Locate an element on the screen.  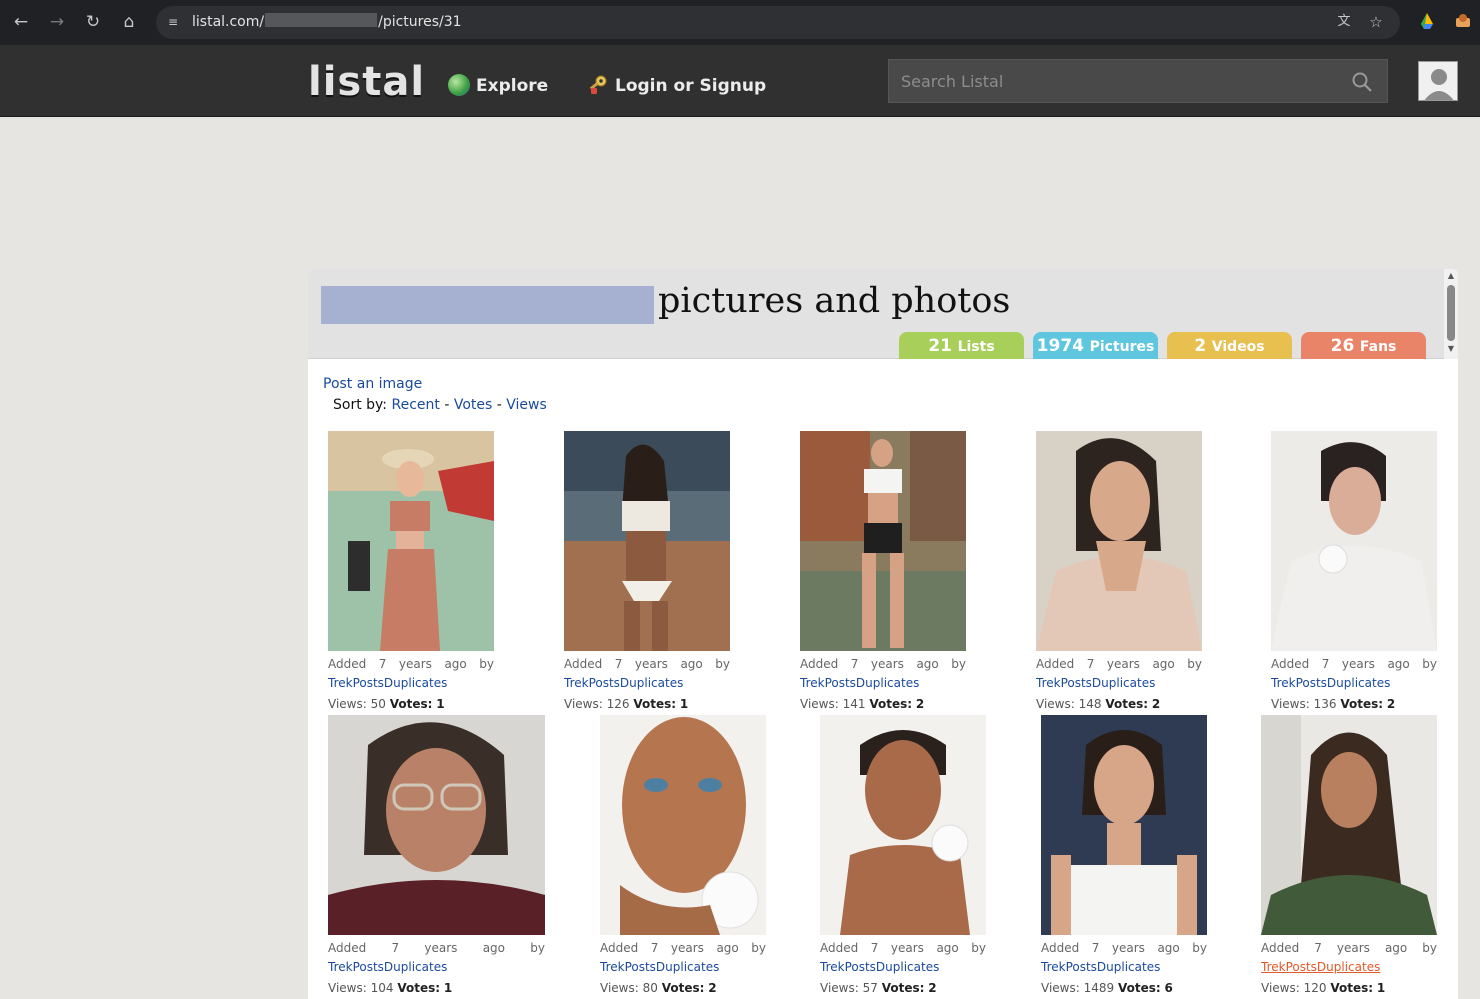
pictures-label: Pictures is located at coordinates (1122, 347).